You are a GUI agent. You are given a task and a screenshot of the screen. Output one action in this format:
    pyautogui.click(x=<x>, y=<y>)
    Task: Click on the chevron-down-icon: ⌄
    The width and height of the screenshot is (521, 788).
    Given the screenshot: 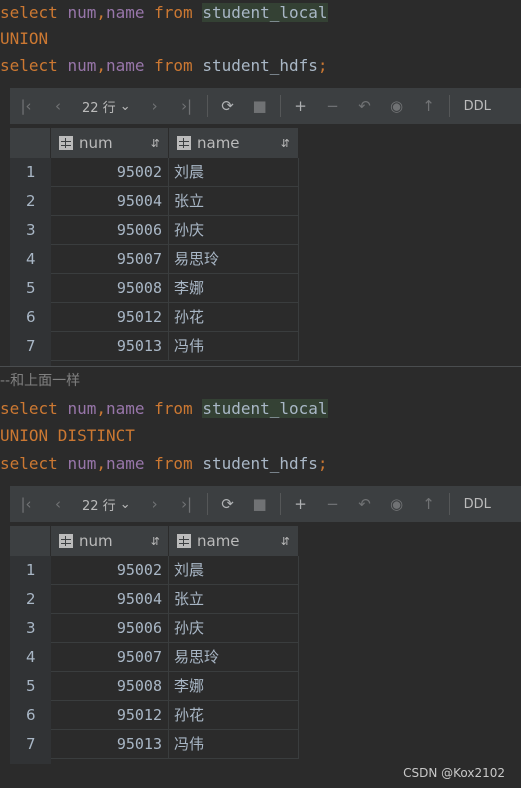 What is the action you would take?
    pyautogui.click(x=125, y=504)
    